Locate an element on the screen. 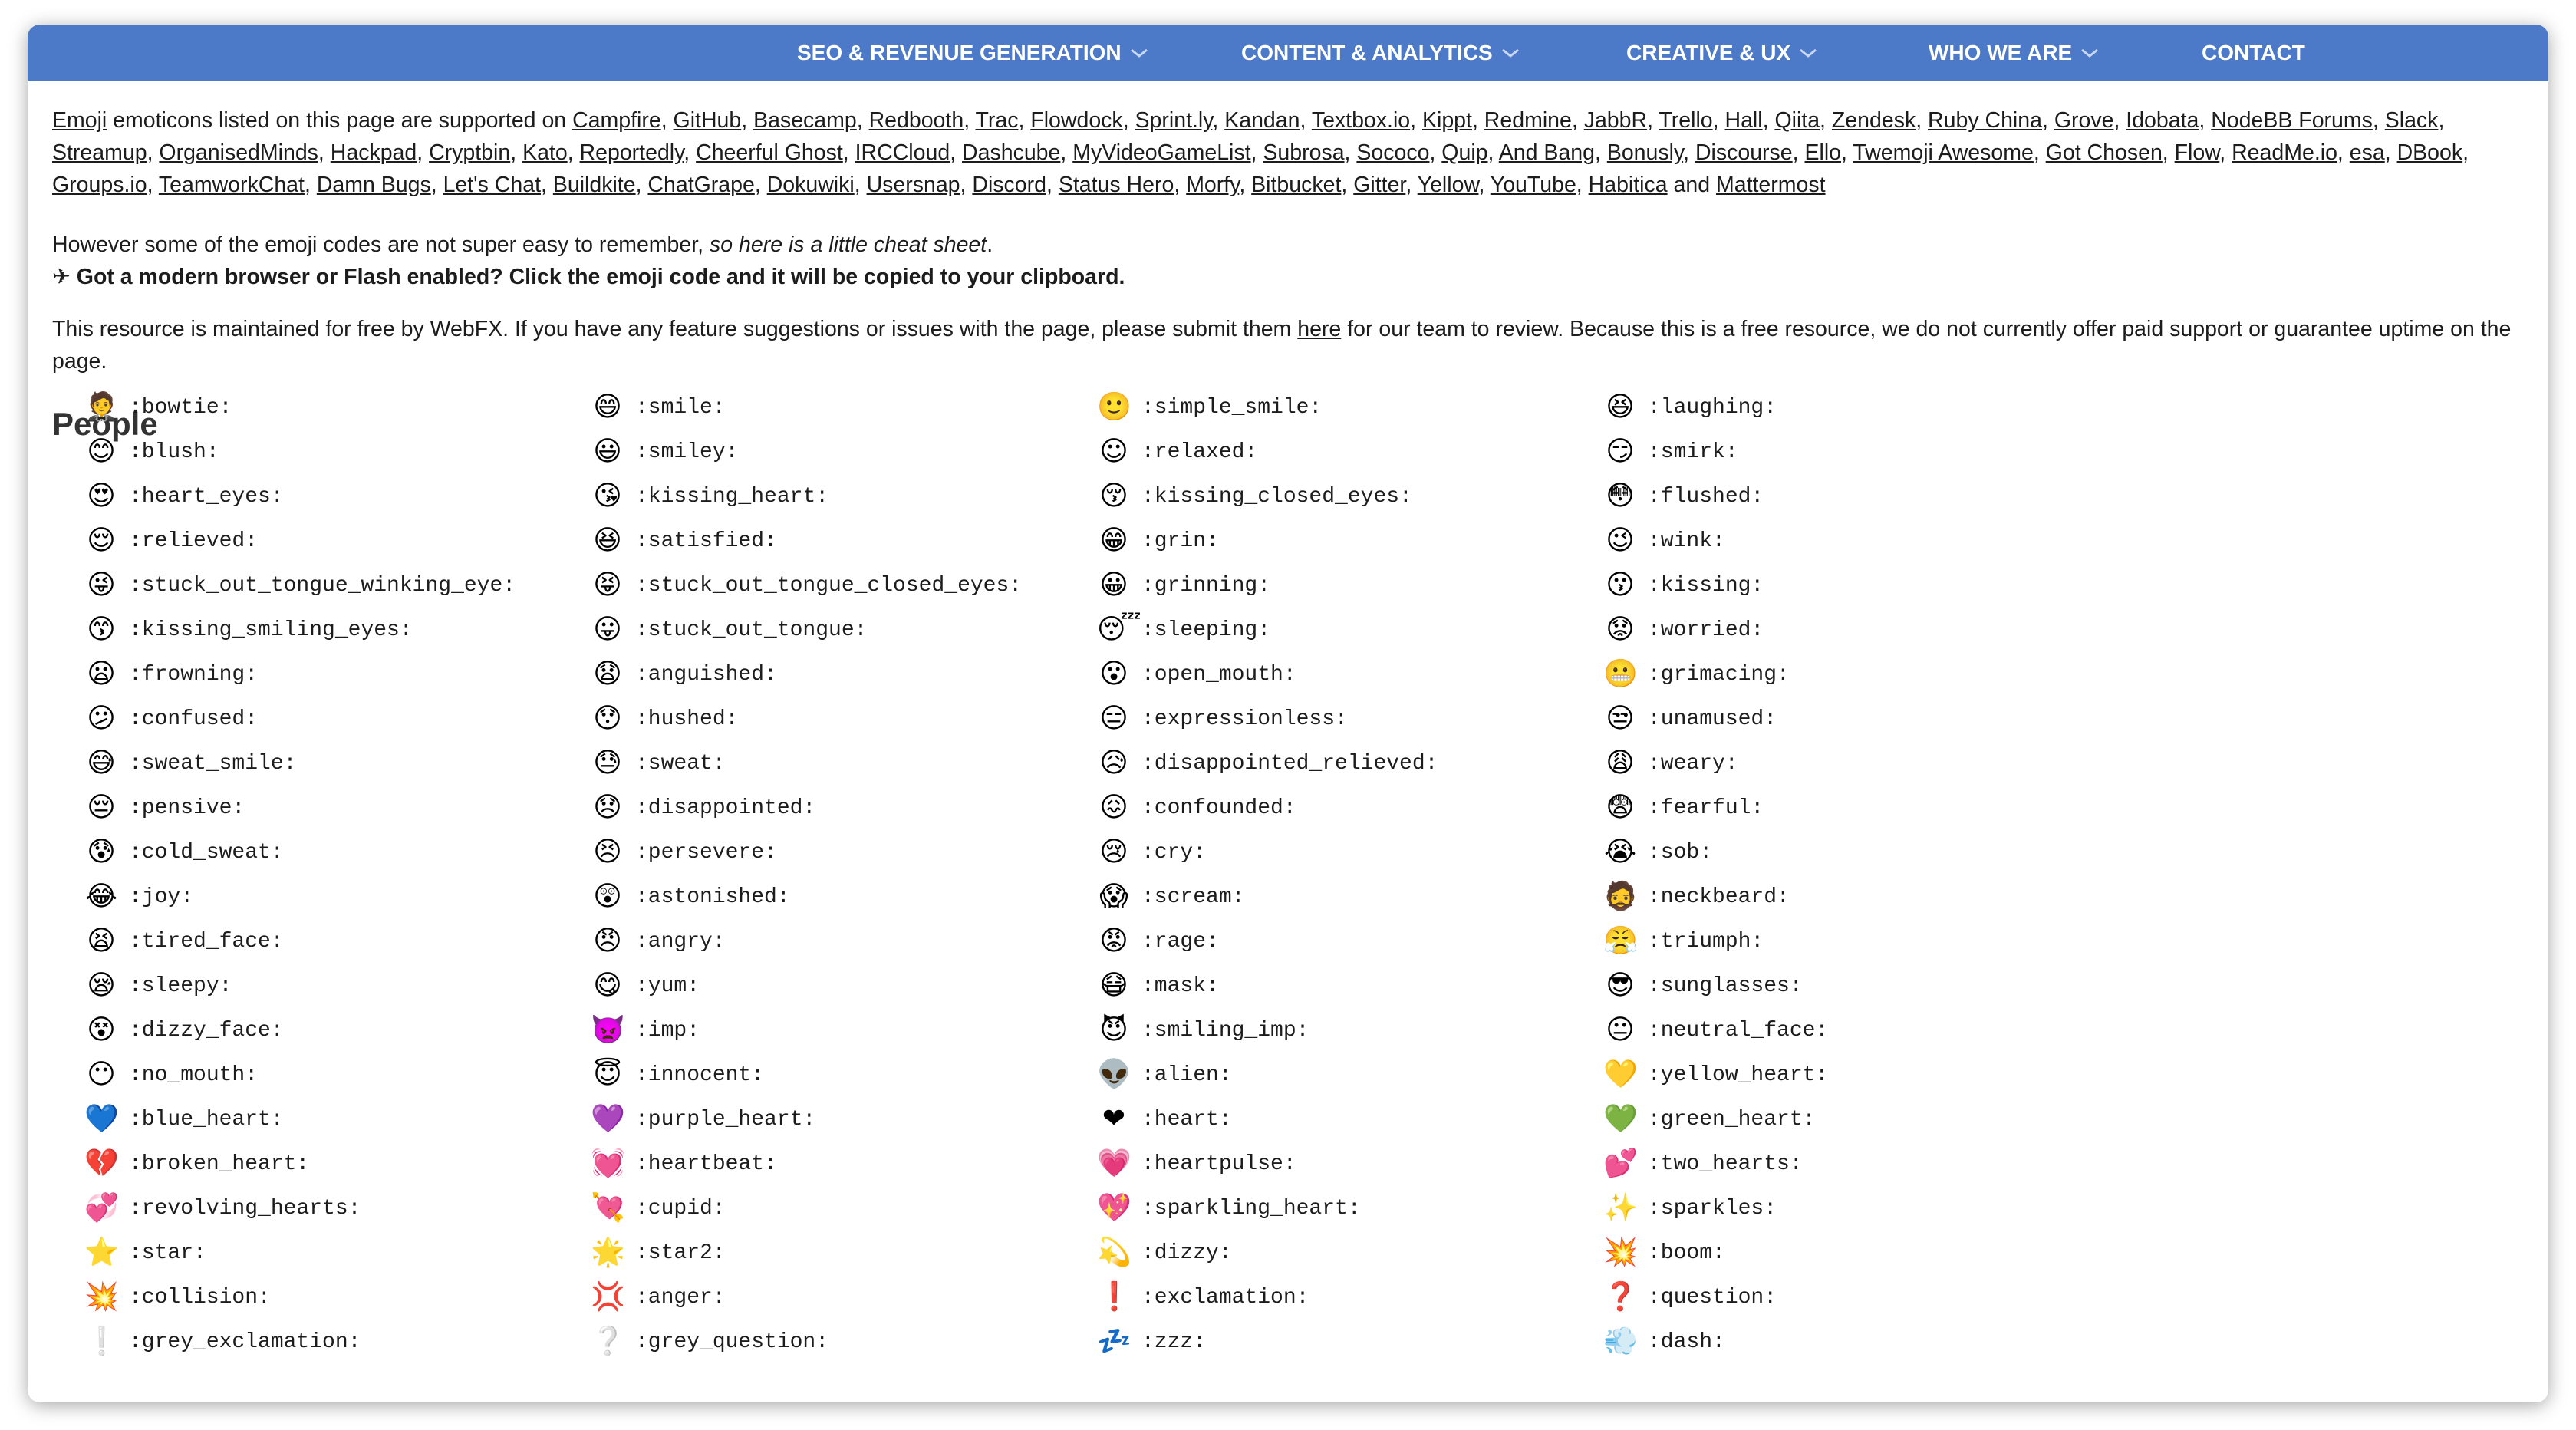  emoji-code: :collision: is located at coordinates (200, 1298).